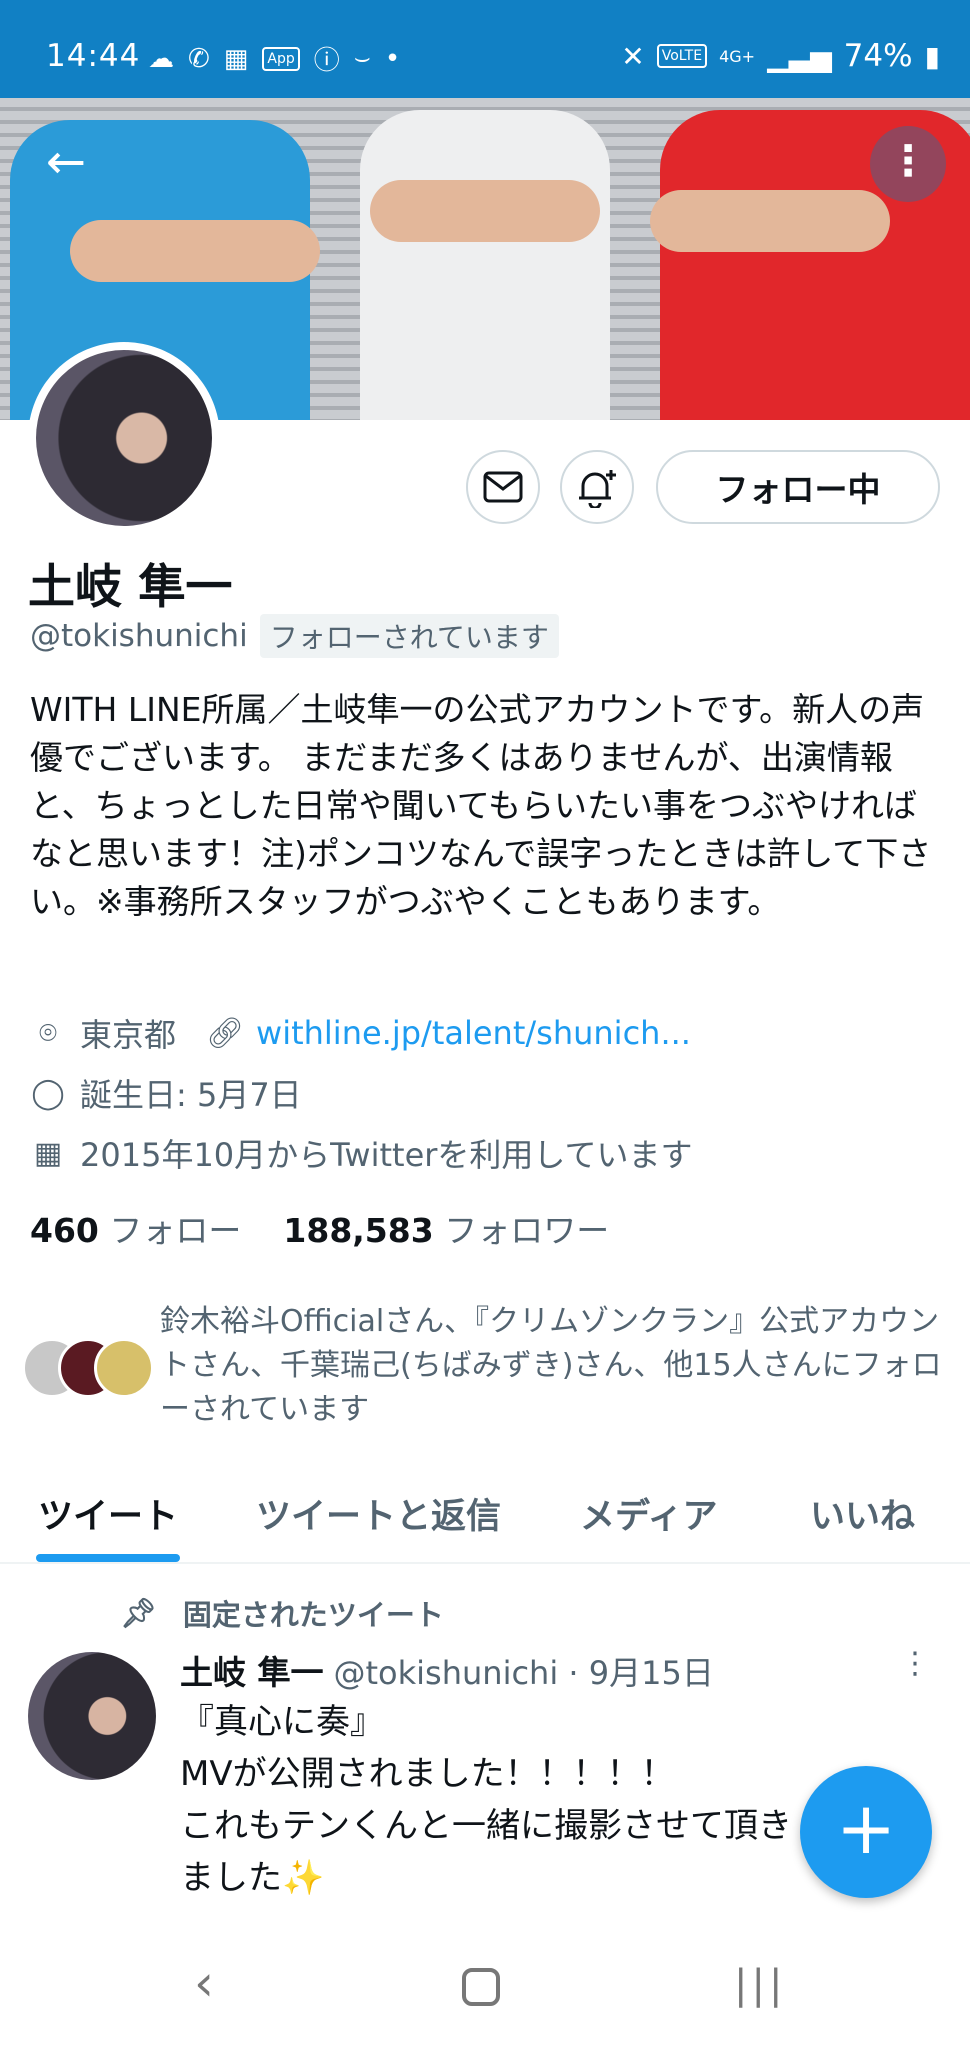  What do you see at coordinates (409, 636) in the screenshot?
I see `follows-you-badge: フォローされています` at bounding box center [409, 636].